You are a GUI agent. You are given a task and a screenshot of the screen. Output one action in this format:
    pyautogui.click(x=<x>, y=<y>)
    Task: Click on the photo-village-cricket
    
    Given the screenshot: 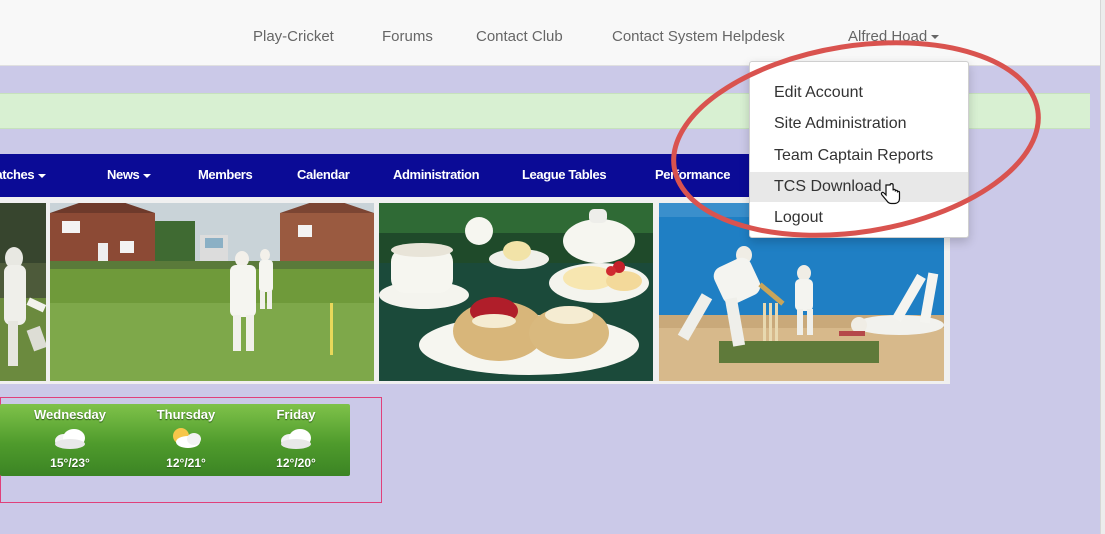 What is the action you would take?
    pyautogui.click(x=212, y=292)
    